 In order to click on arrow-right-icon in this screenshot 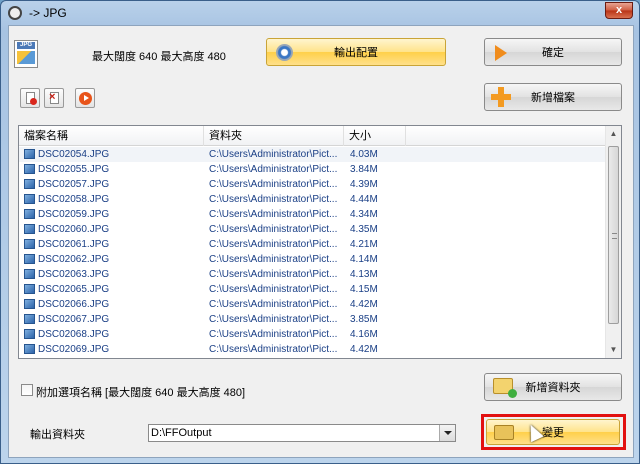, I will do `click(501, 53)`.